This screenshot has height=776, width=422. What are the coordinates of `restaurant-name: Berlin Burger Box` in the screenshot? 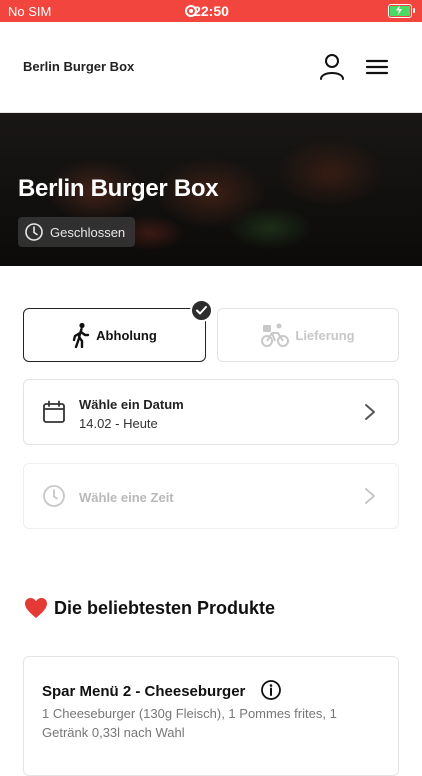 It's located at (79, 66).